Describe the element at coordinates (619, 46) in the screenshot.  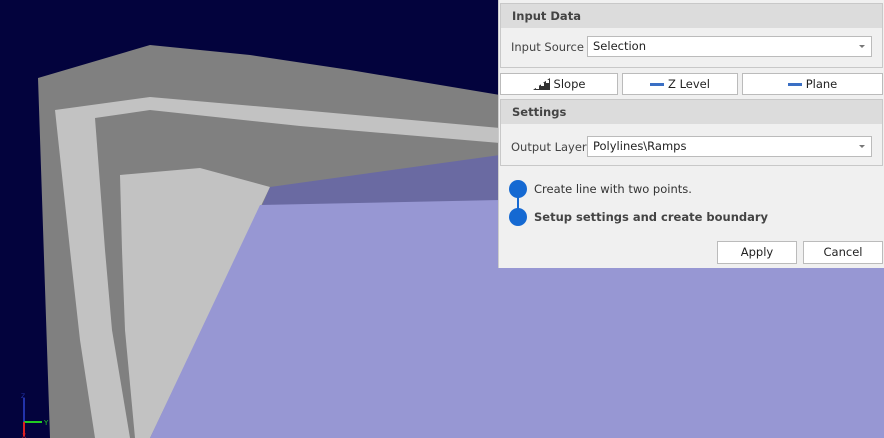
I see `input-source-value: Selection` at that location.